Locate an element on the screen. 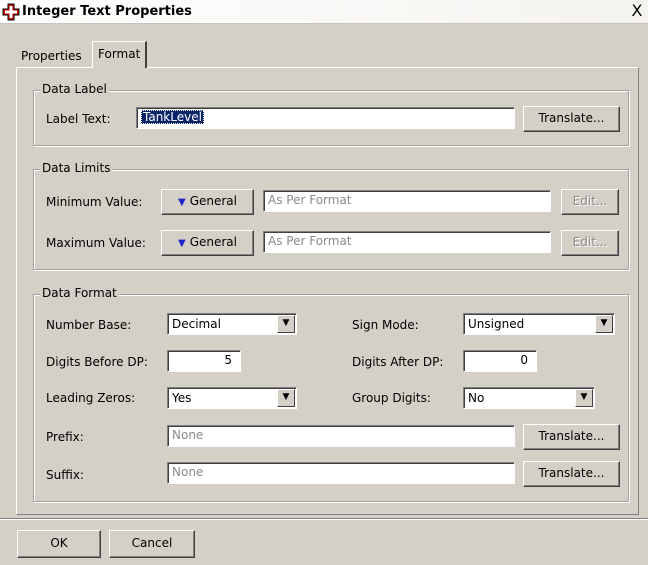  leading-zeros-select: Yes ▼ is located at coordinates (232, 398).